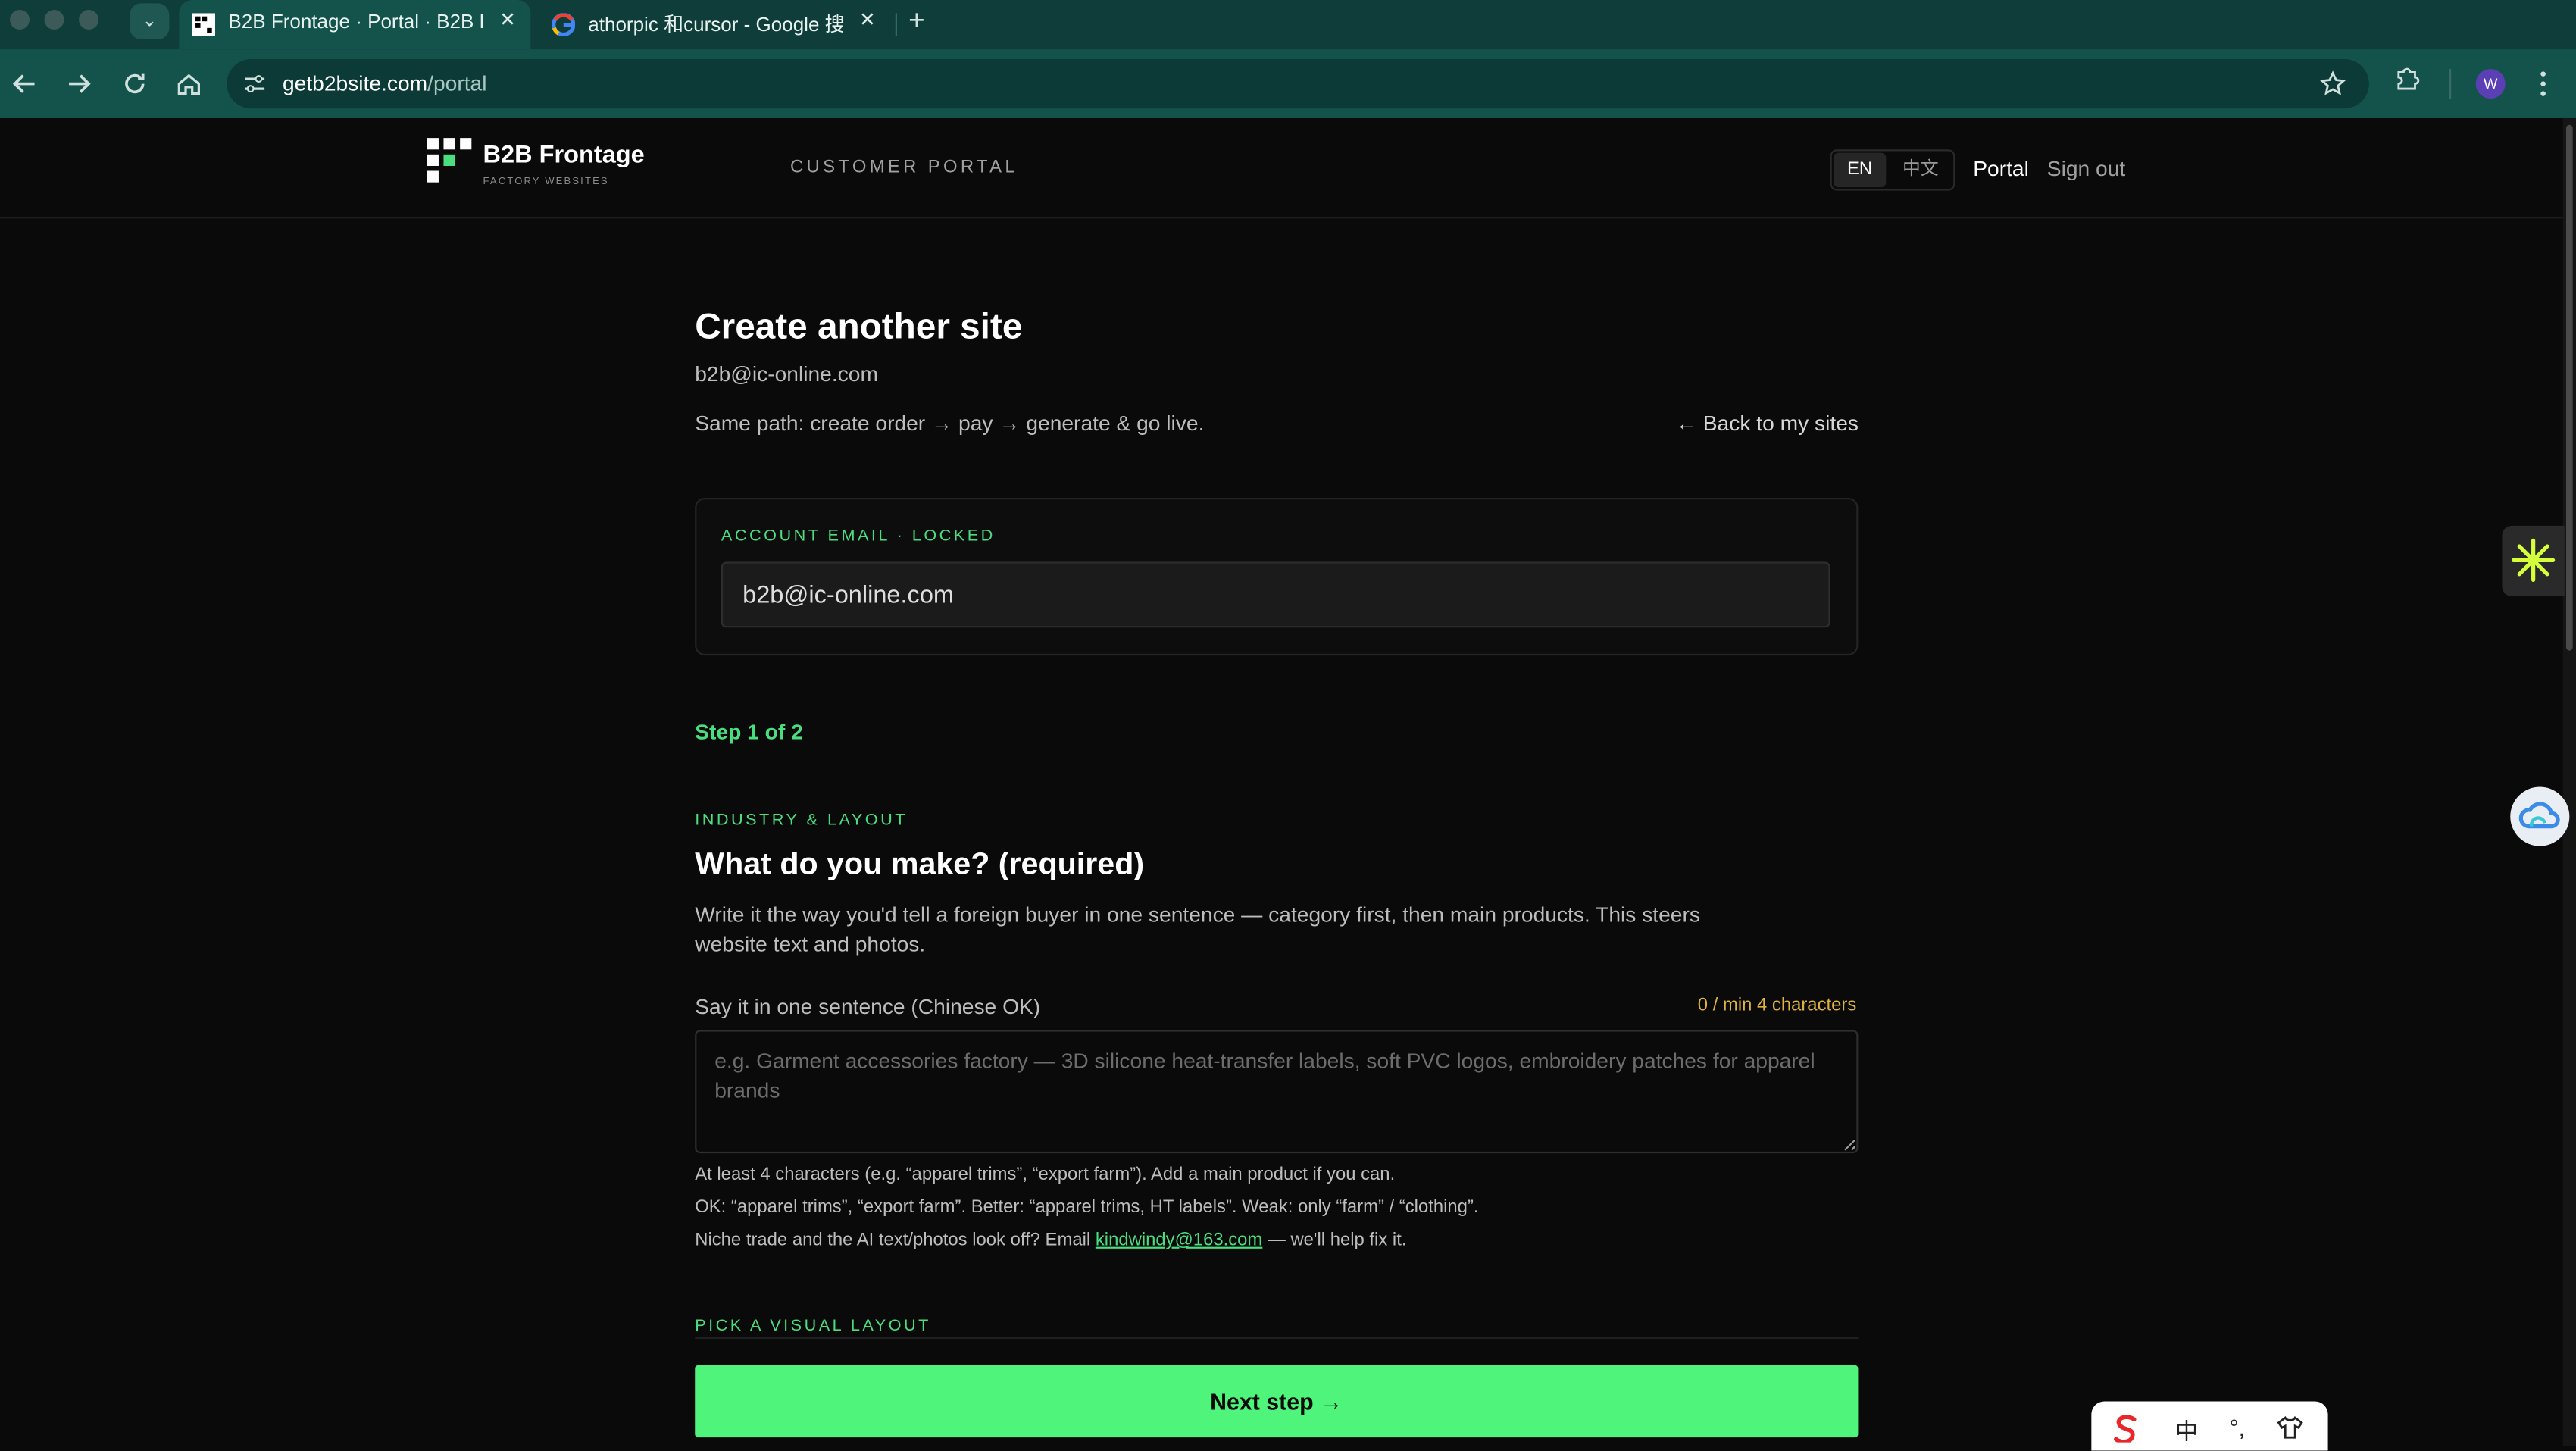 The width and height of the screenshot is (2576, 1451). What do you see at coordinates (134, 84) in the screenshot?
I see `reload-icon` at bounding box center [134, 84].